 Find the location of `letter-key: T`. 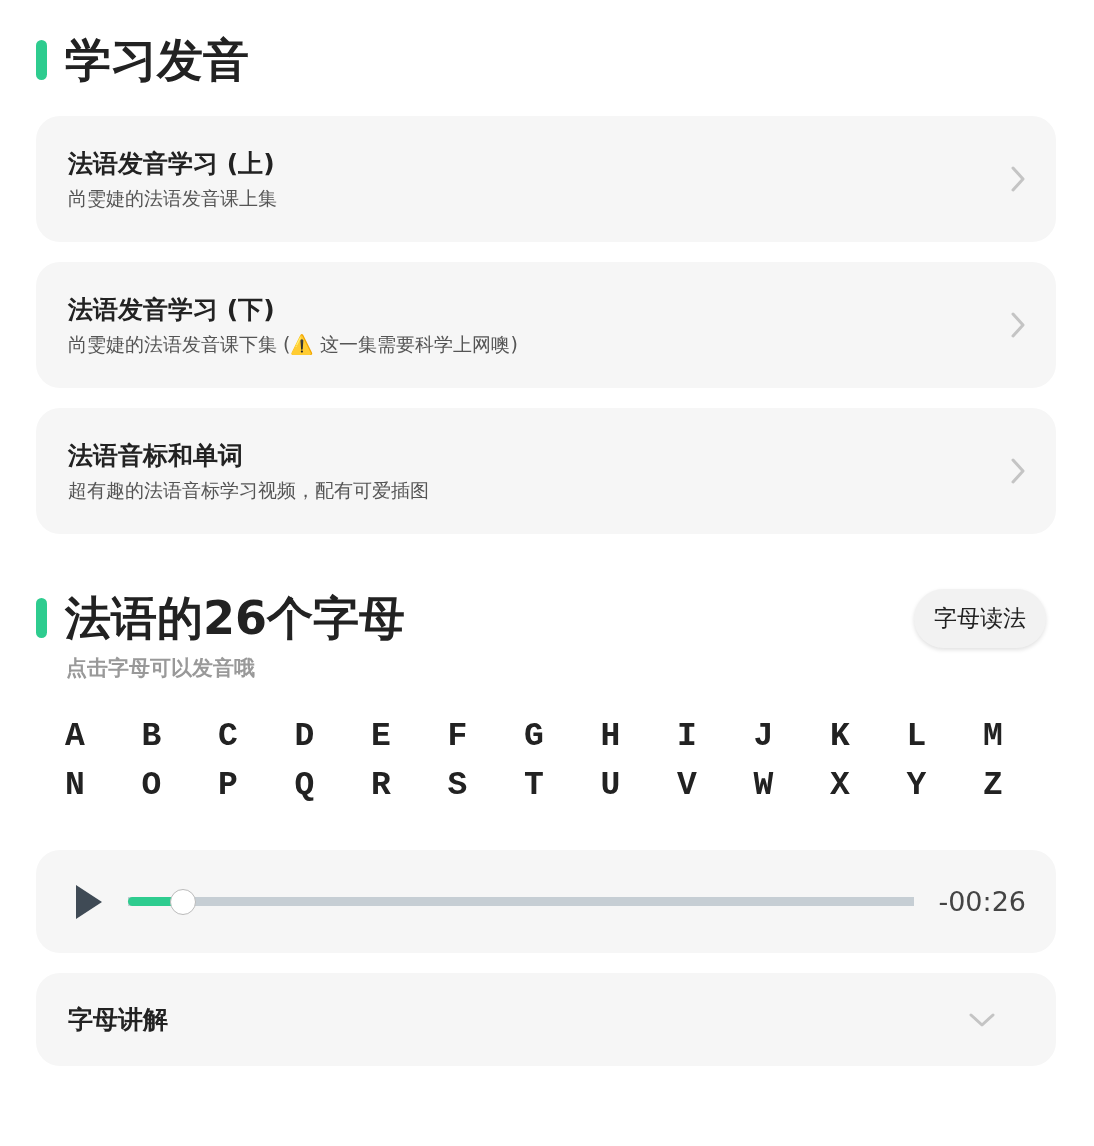

letter-key: T is located at coordinates (534, 785).